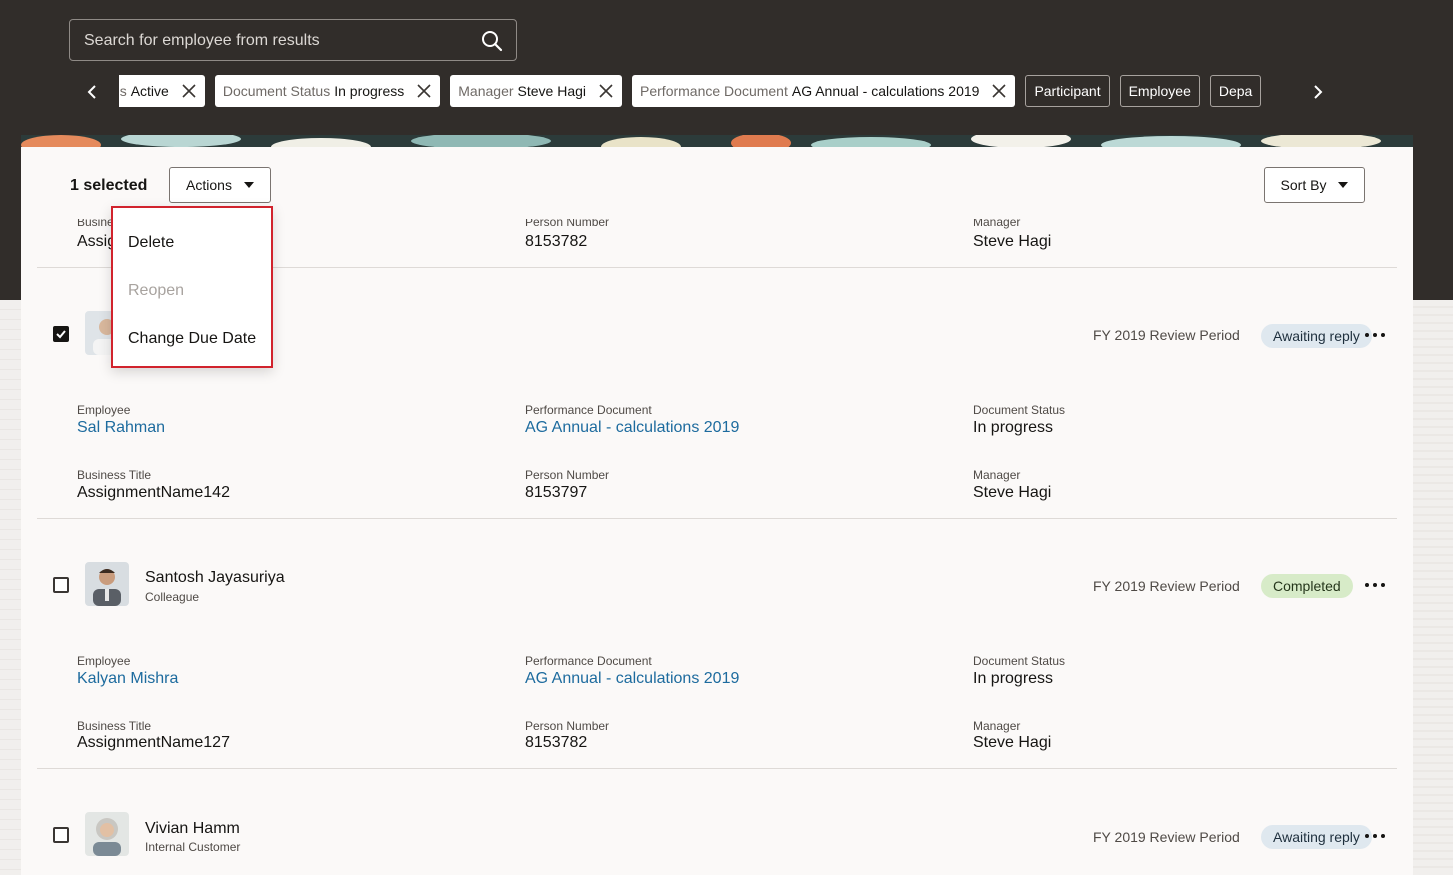 This screenshot has width=1453, height=875. I want to click on person-number-value: 8153797, so click(556, 492).